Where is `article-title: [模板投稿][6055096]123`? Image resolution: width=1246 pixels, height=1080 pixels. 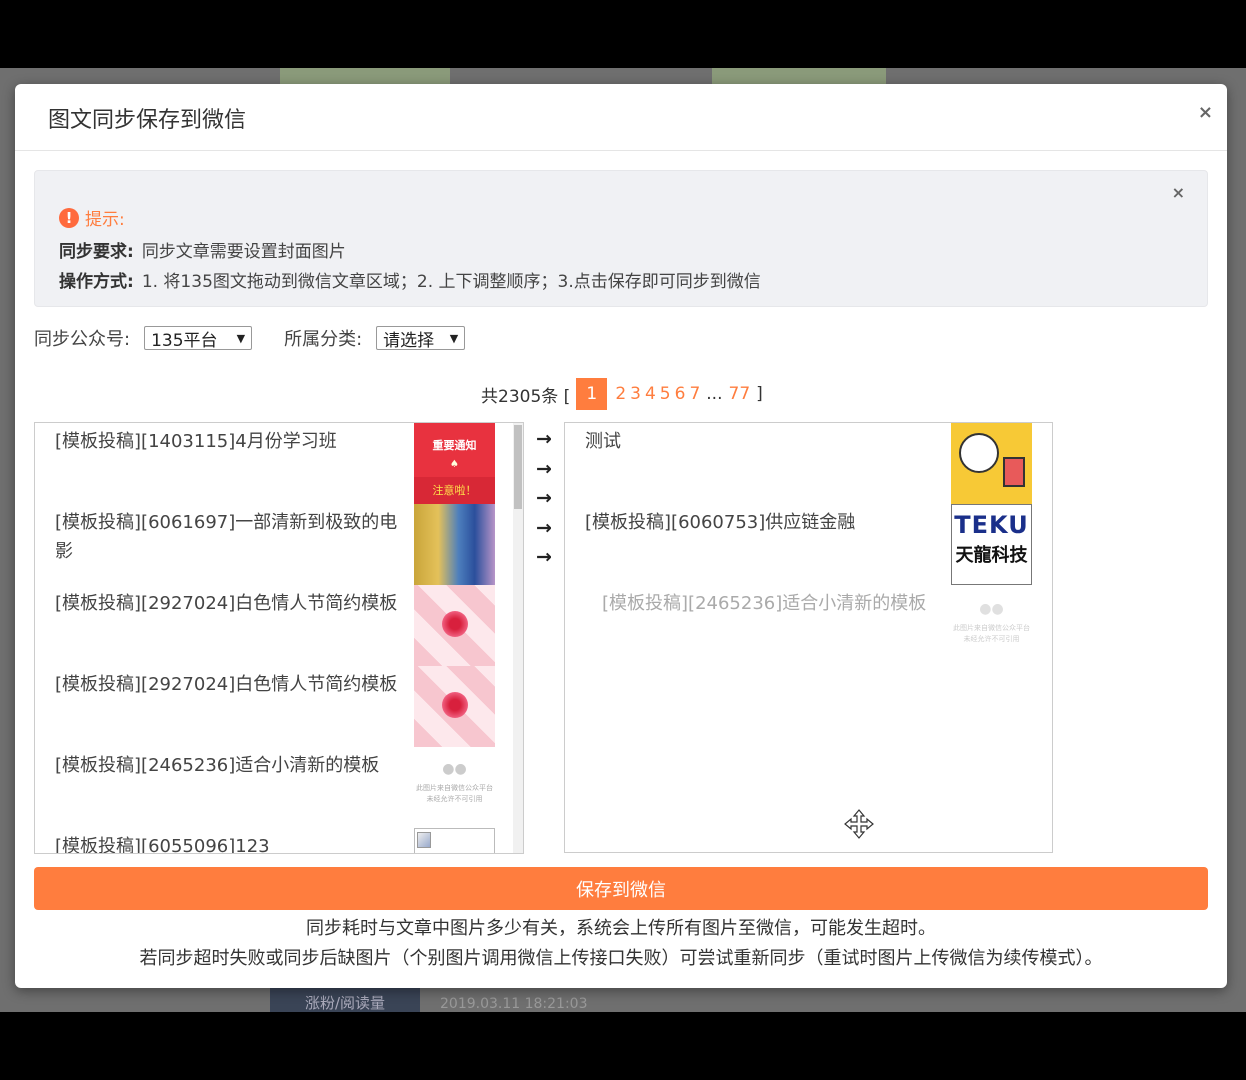
article-title: [模板投稿][6055096]123 is located at coordinates (162, 845).